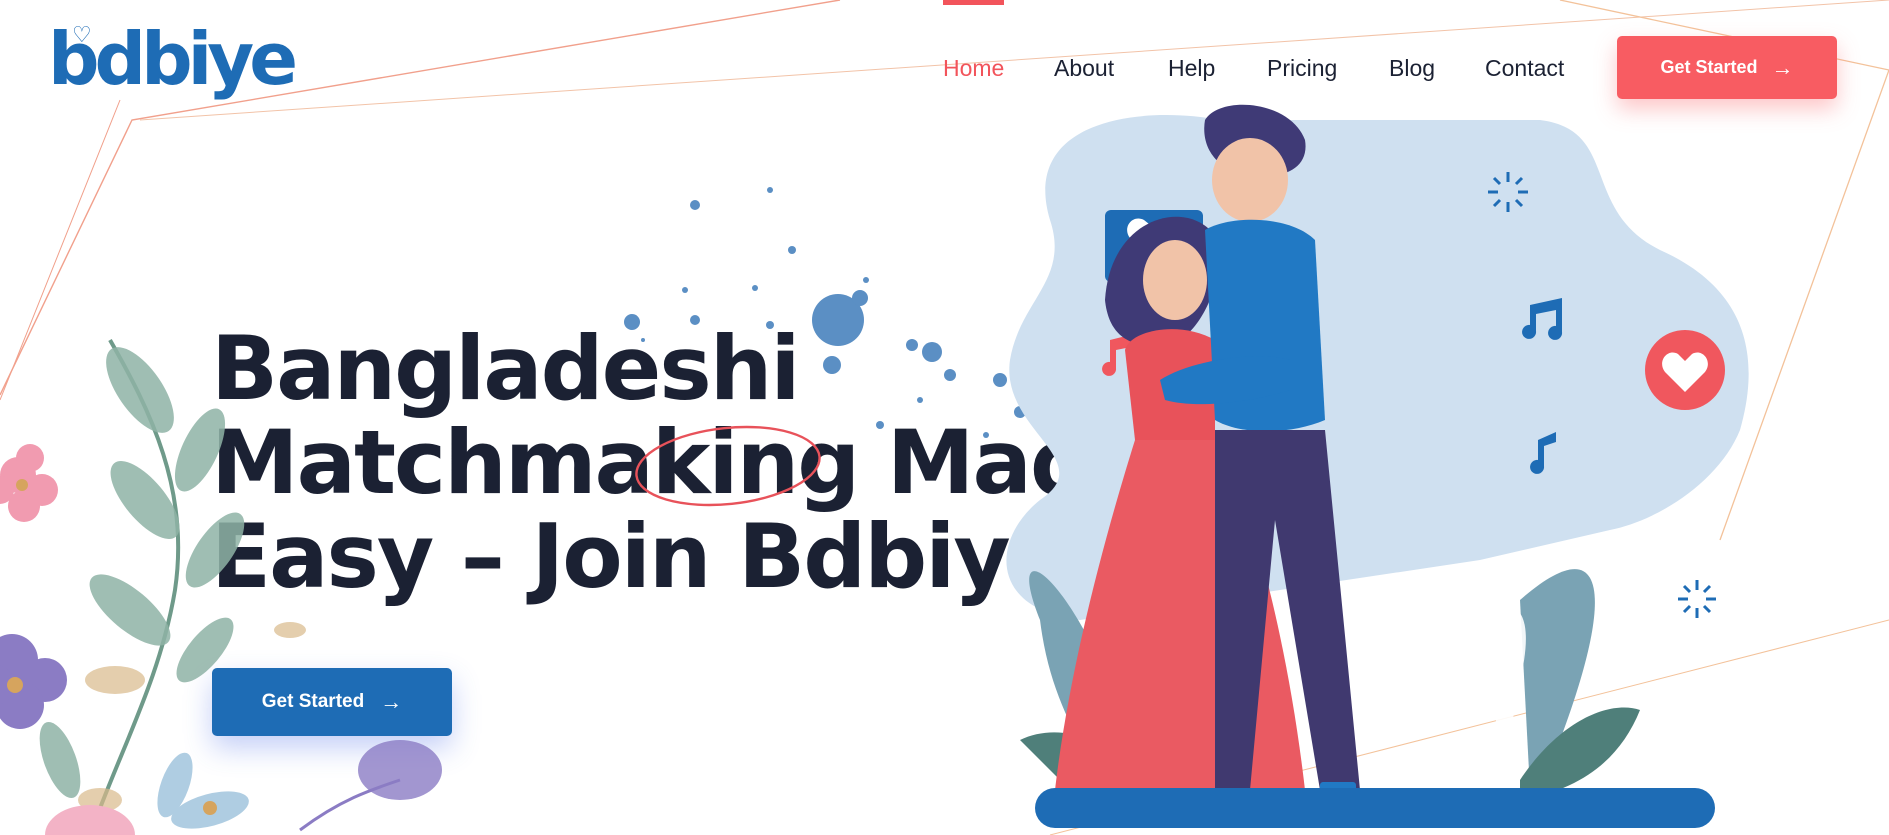  I want to click on heart-circle-icon, so click(1685, 370).